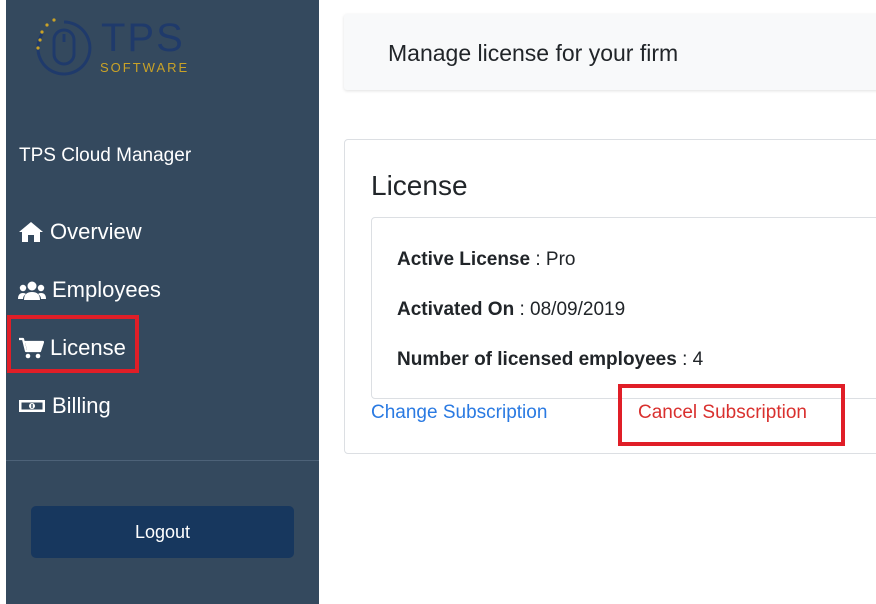 The width and height of the screenshot is (876, 604). Describe the element at coordinates (105, 155) in the screenshot. I see `app-name: TPS Cloud Manager` at that location.